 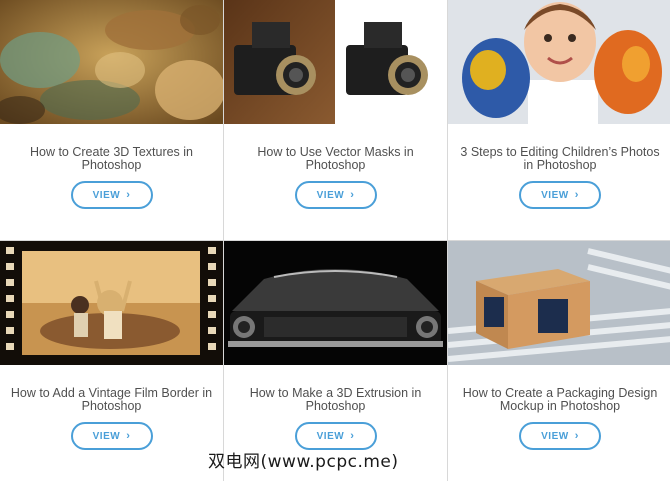 What do you see at coordinates (111, 303) in the screenshot?
I see `article-thumbnail-film` at bounding box center [111, 303].